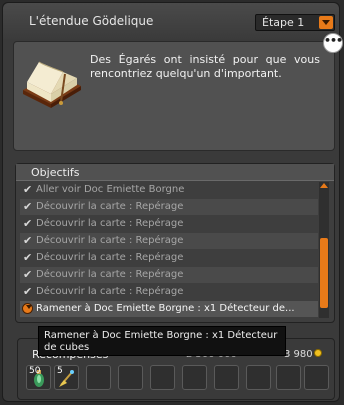 The width and height of the screenshot is (344, 405). Describe the element at coordinates (55, 172) in the screenshot. I see `objectives-title: Objectifs` at that location.